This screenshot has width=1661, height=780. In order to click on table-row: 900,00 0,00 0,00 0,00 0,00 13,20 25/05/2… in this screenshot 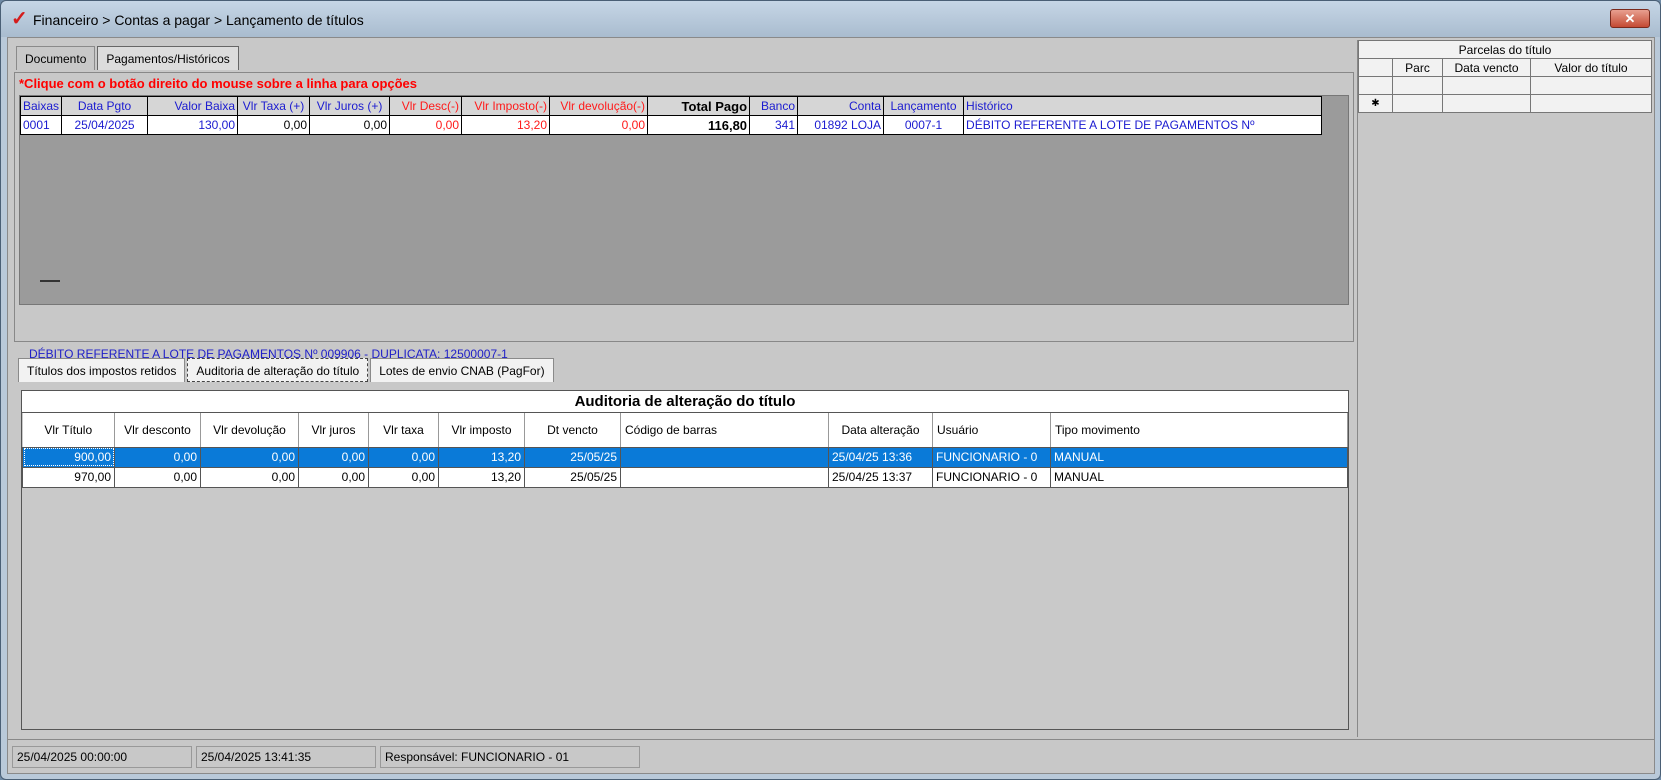, I will do `click(685, 457)`.